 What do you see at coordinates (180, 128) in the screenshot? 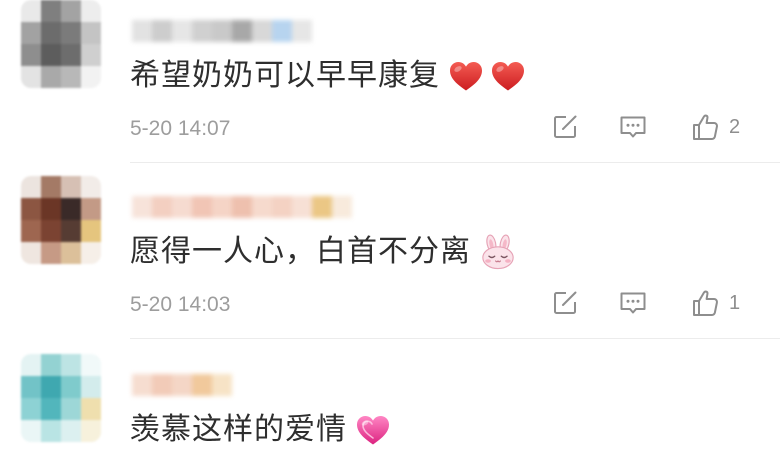
I see `comment-timestamp: 5-20 14:07` at bounding box center [180, 128].